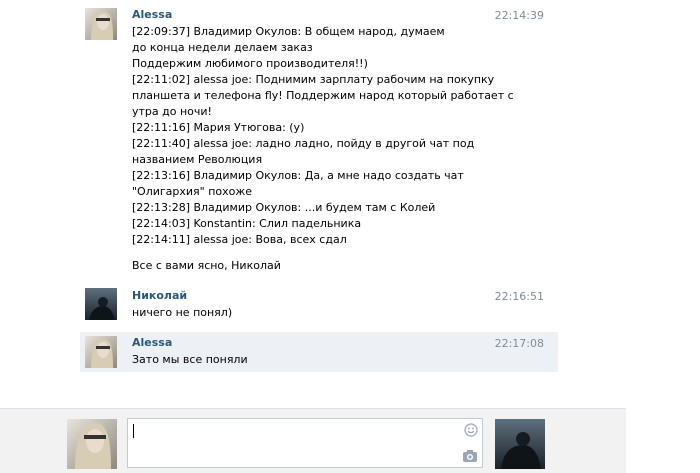  I want to click on message-input, so click(305, 443).